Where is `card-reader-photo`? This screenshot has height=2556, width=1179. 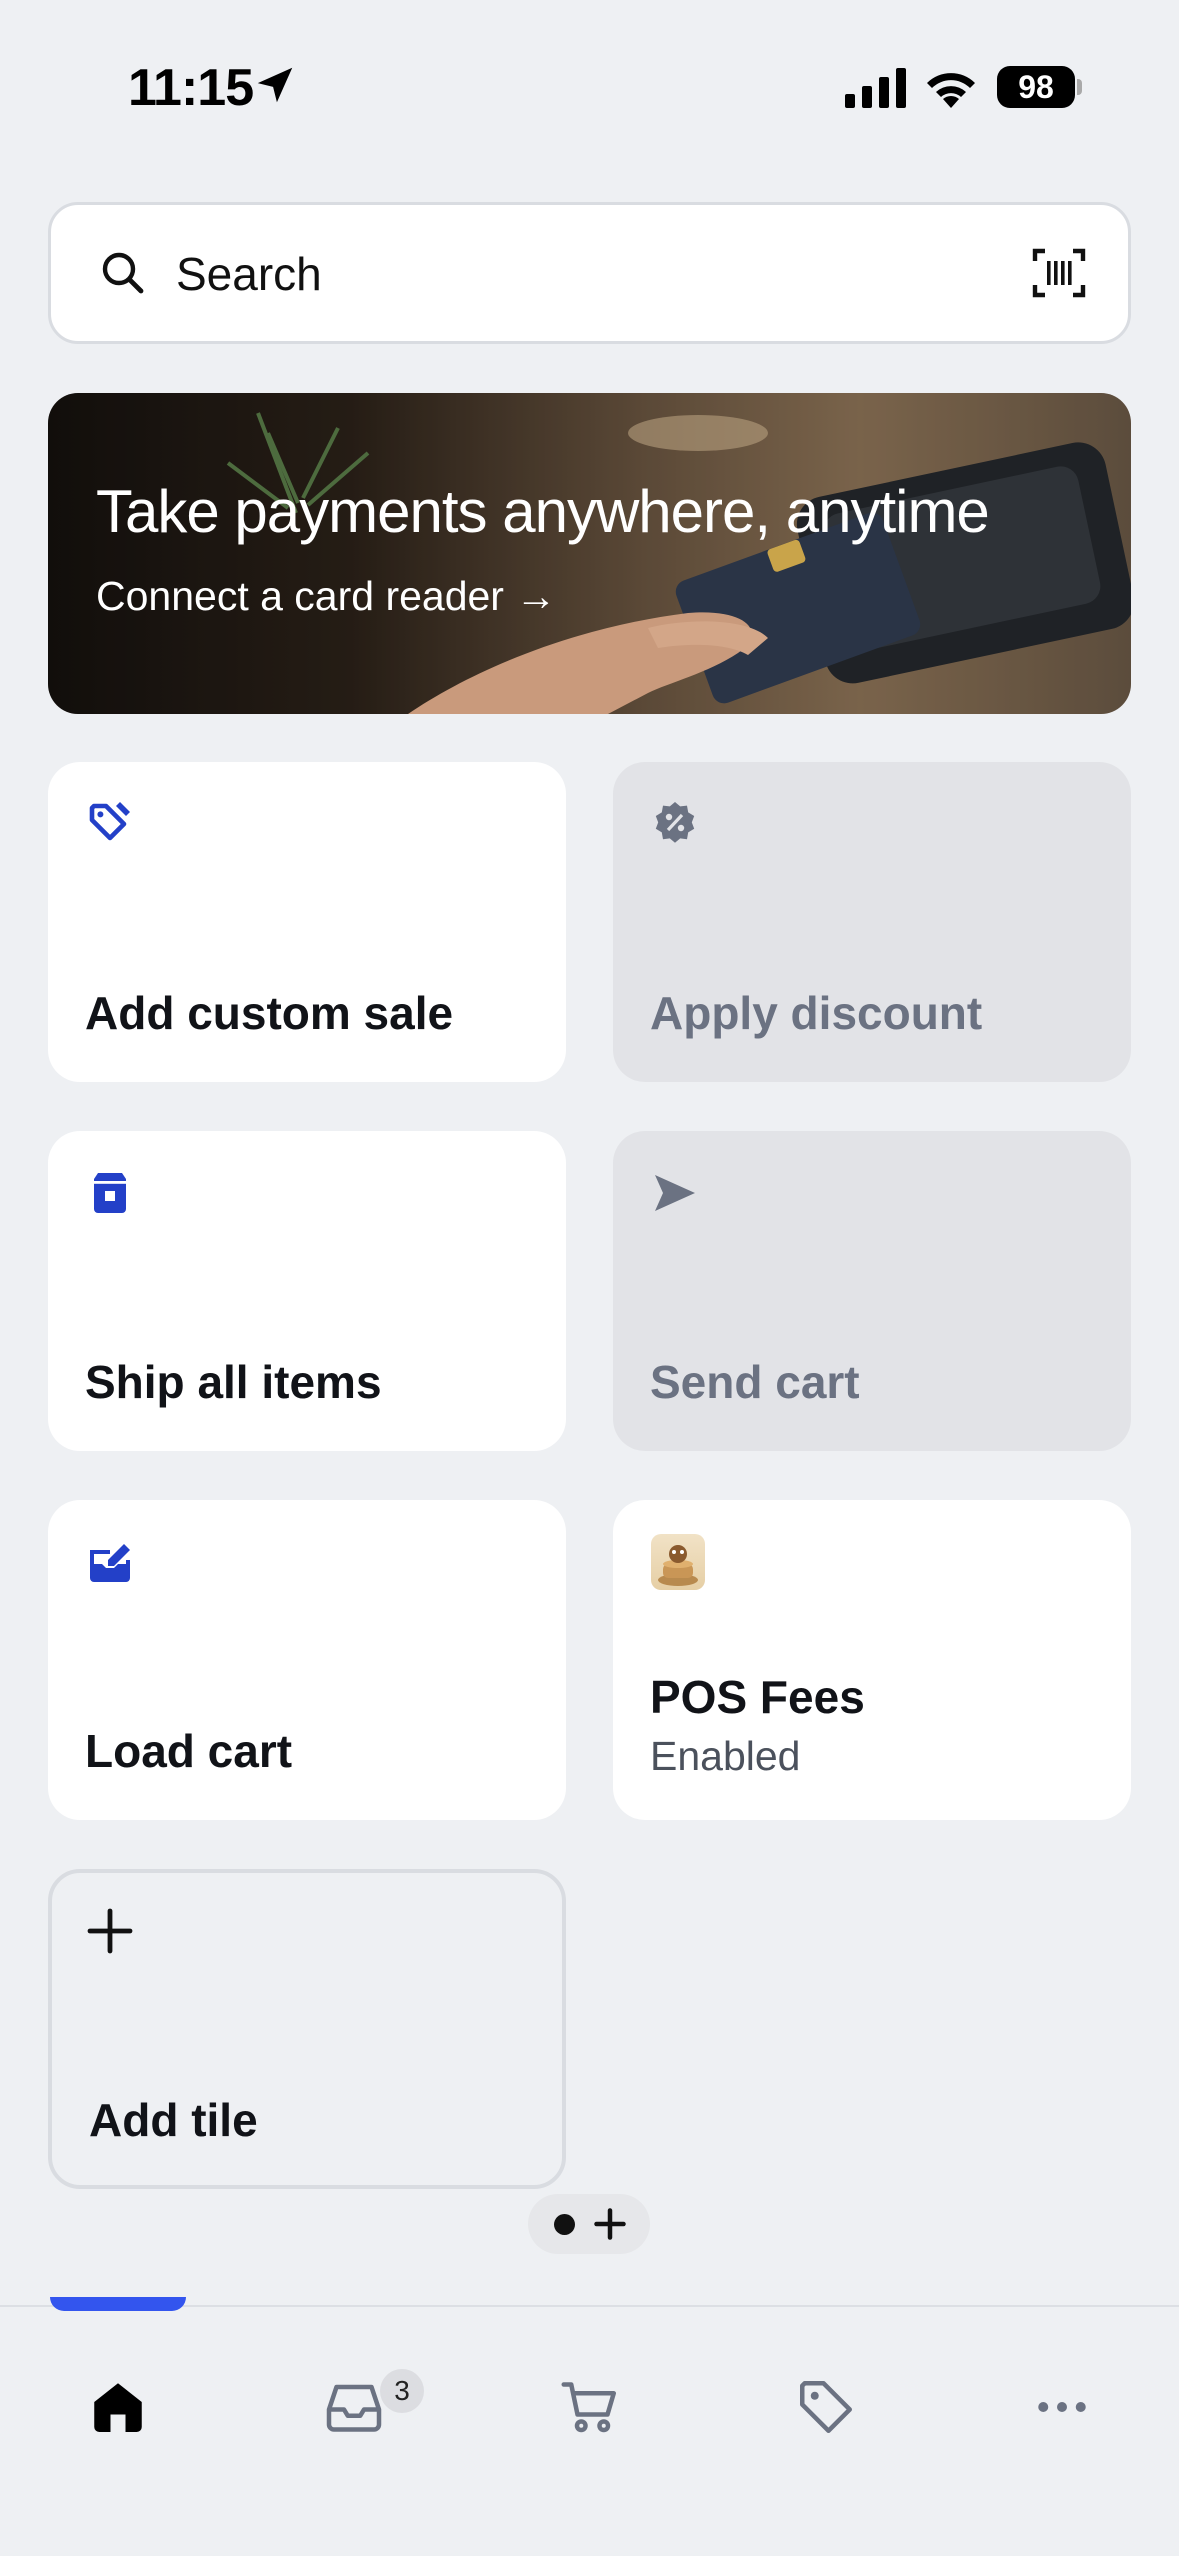 card-reader-photo is located at coordinates (589, 553).